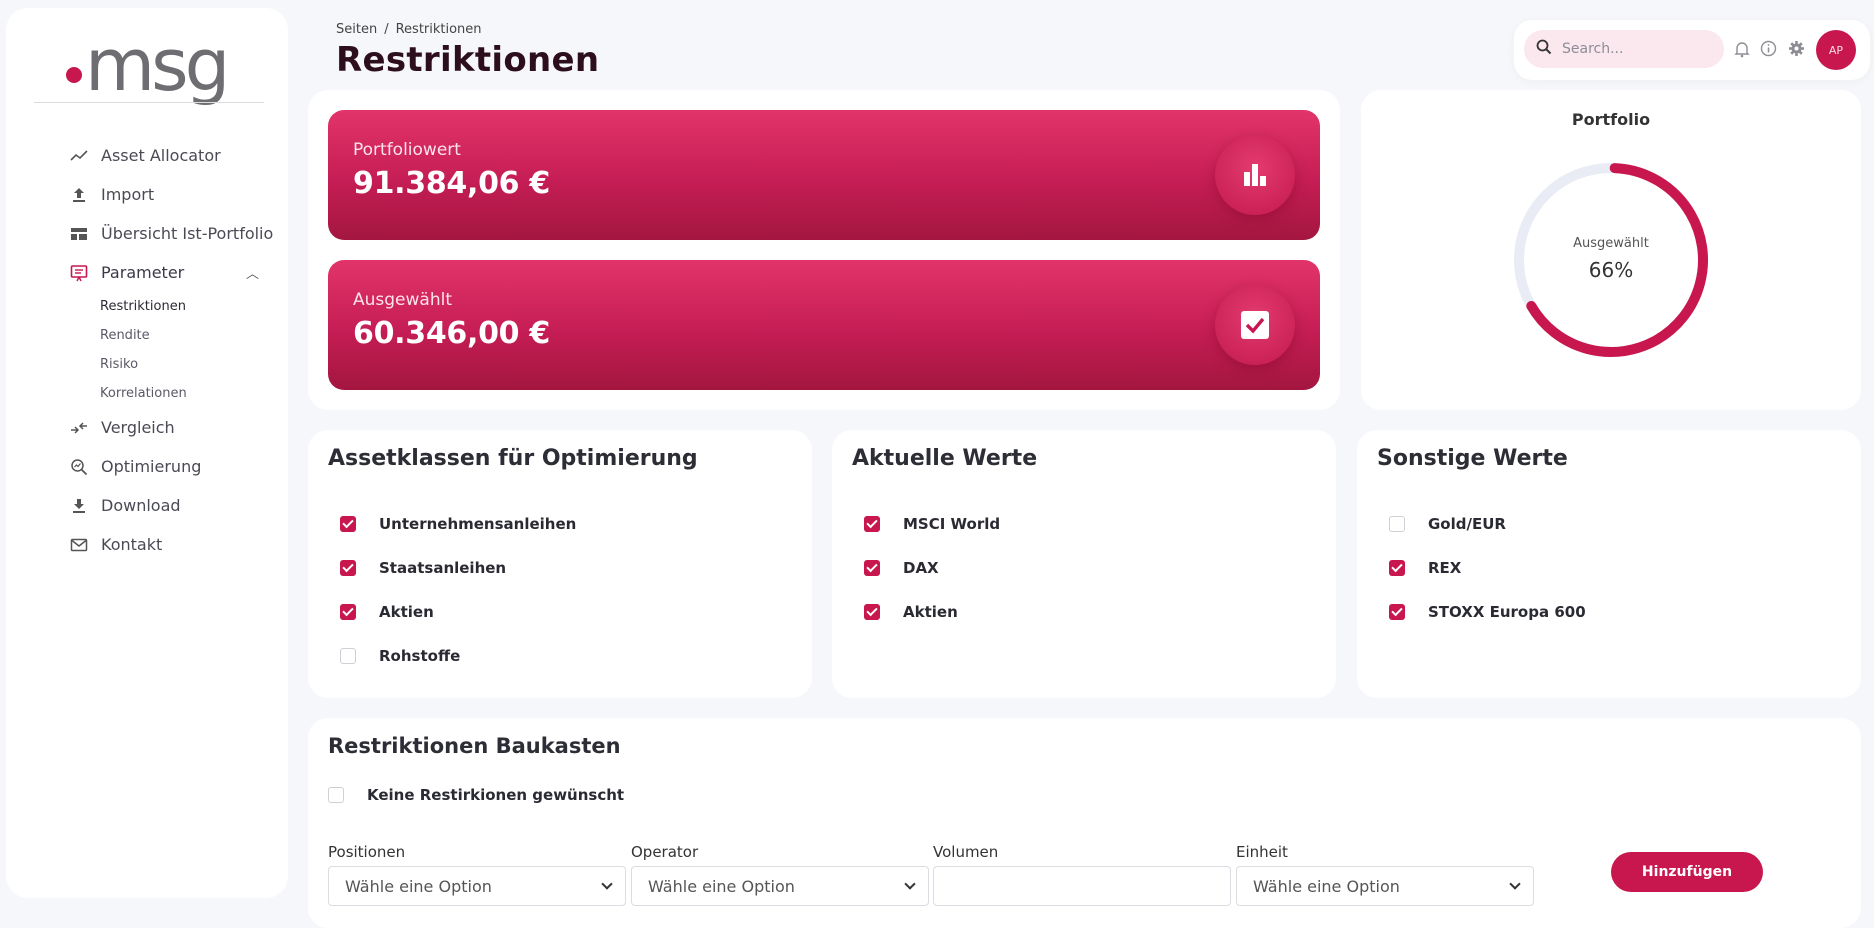 The width and height of the screenshot is (1874, 928). I want to click on einheit-select: Wähle eine Option, so click(1385, 886).